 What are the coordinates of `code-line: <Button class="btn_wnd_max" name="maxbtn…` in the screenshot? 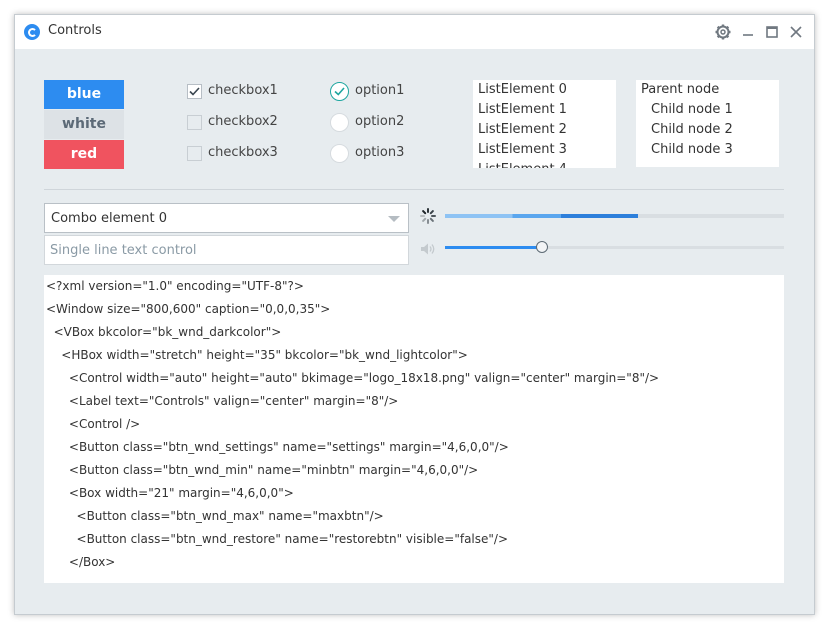 It's located at (215, 516).